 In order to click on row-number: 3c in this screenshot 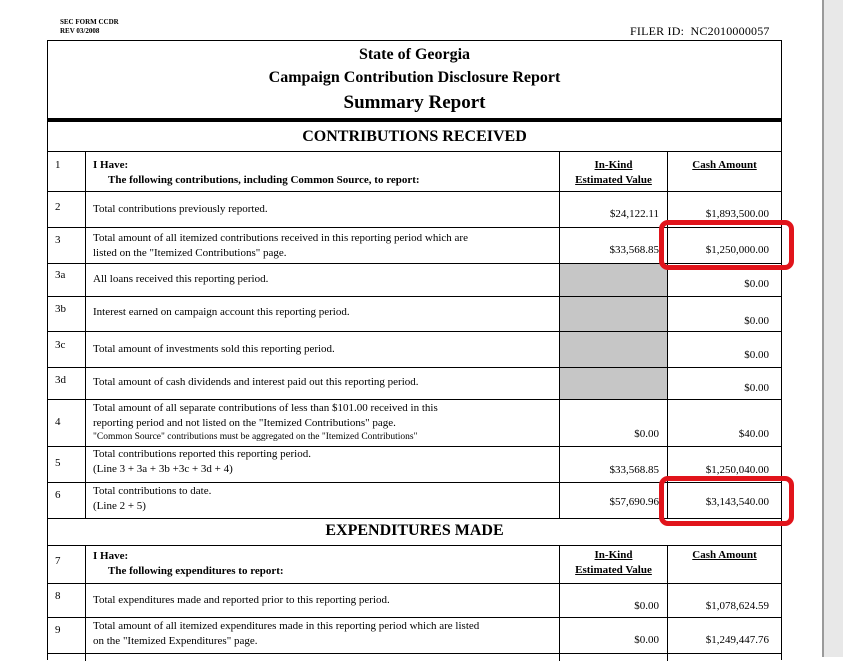, I will do `click(60, 345)`.